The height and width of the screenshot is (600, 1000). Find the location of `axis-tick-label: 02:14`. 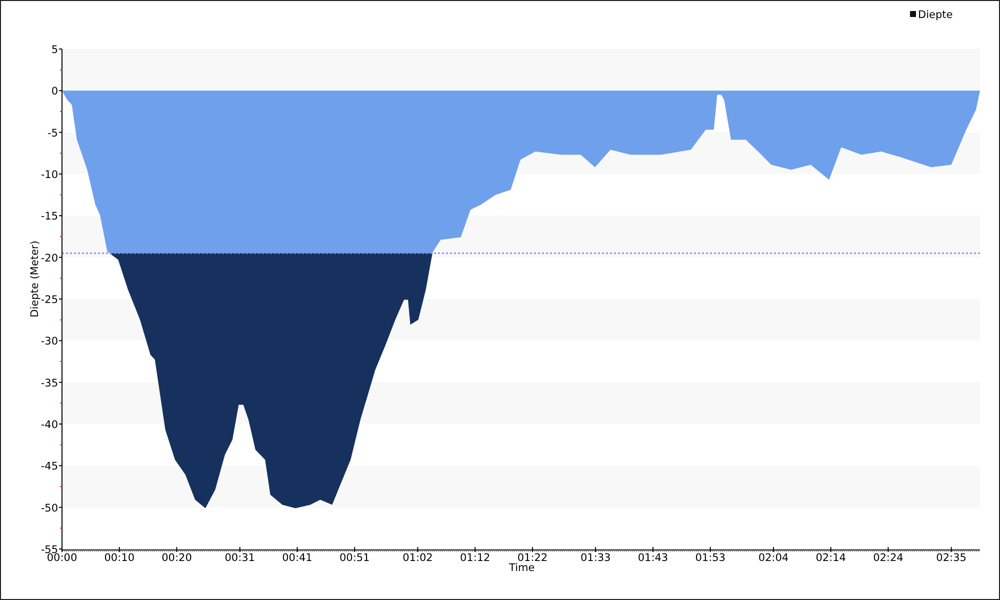

axis-tick-label: 02:14 is located at coordinates (831, 558).